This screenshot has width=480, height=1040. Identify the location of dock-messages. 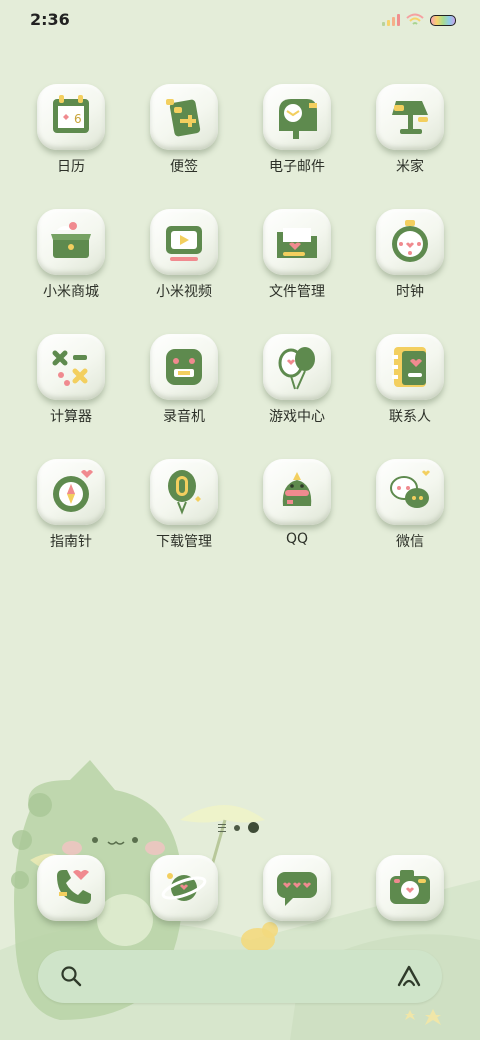
(297, 910).